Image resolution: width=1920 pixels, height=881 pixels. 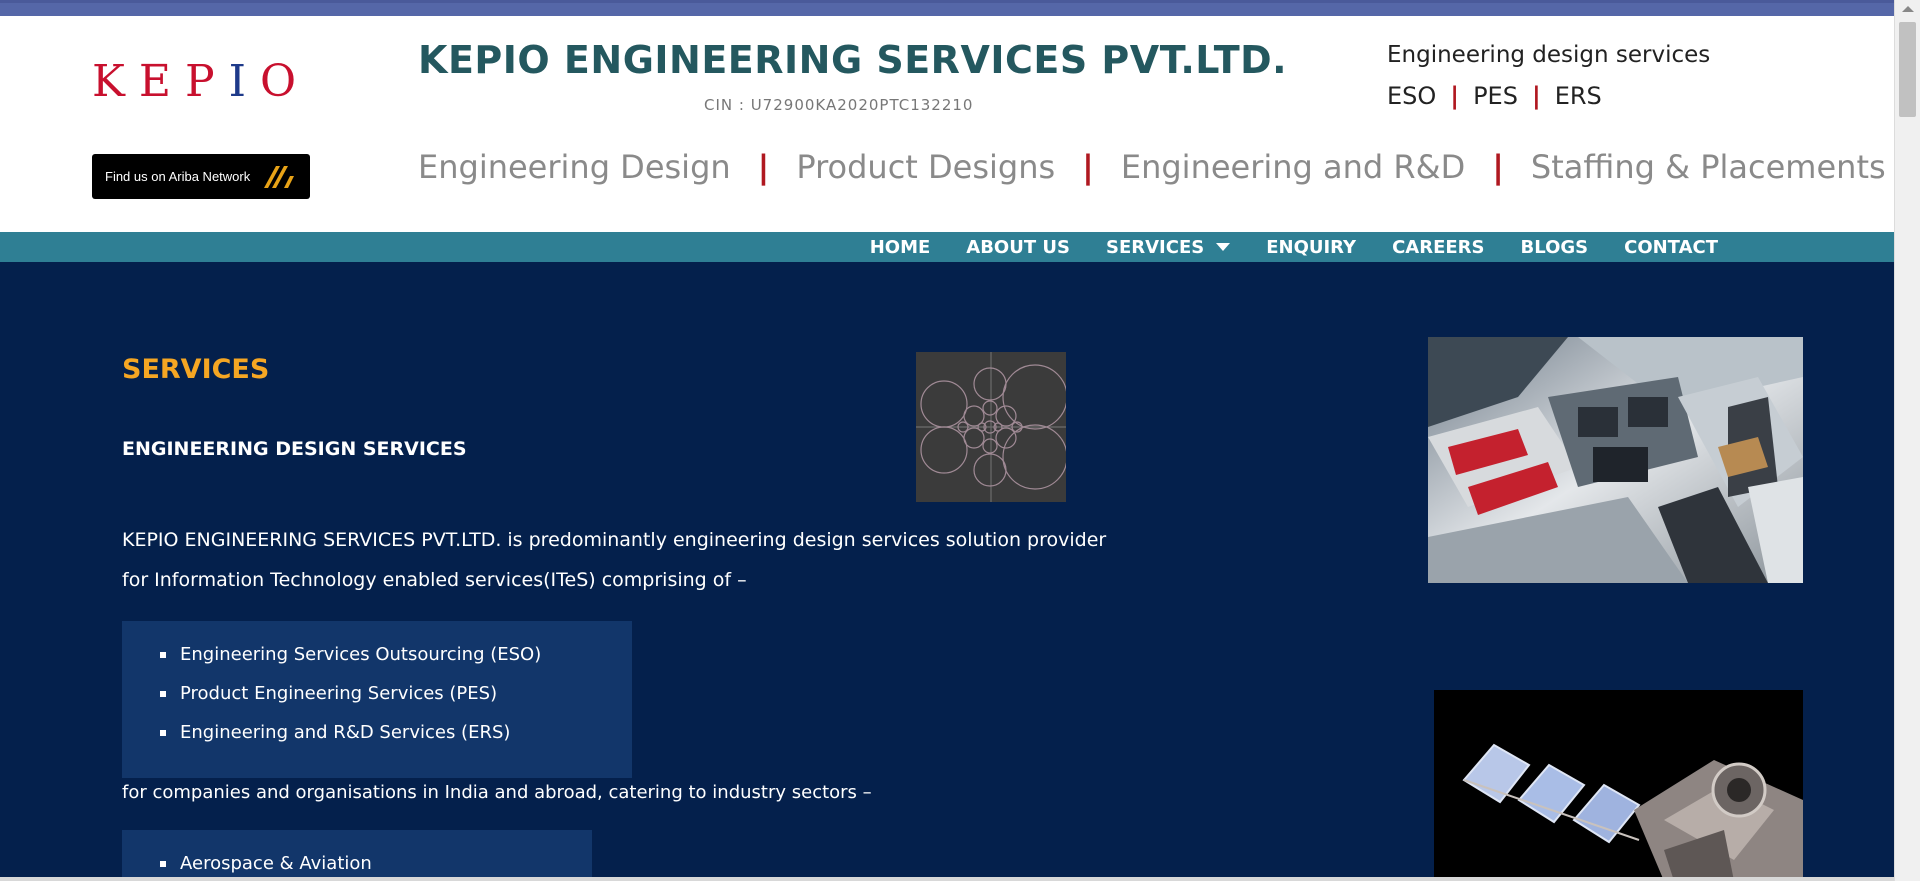 I want to click on list-item: Engineering Services Outsourcing (ESO), so click(x=396, y=654).